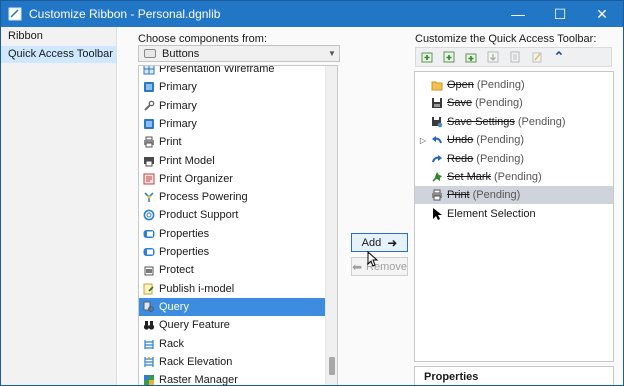 The width and height of the screenshot is (624, 386). I want to click on move-item-icon, so click(515, 57).